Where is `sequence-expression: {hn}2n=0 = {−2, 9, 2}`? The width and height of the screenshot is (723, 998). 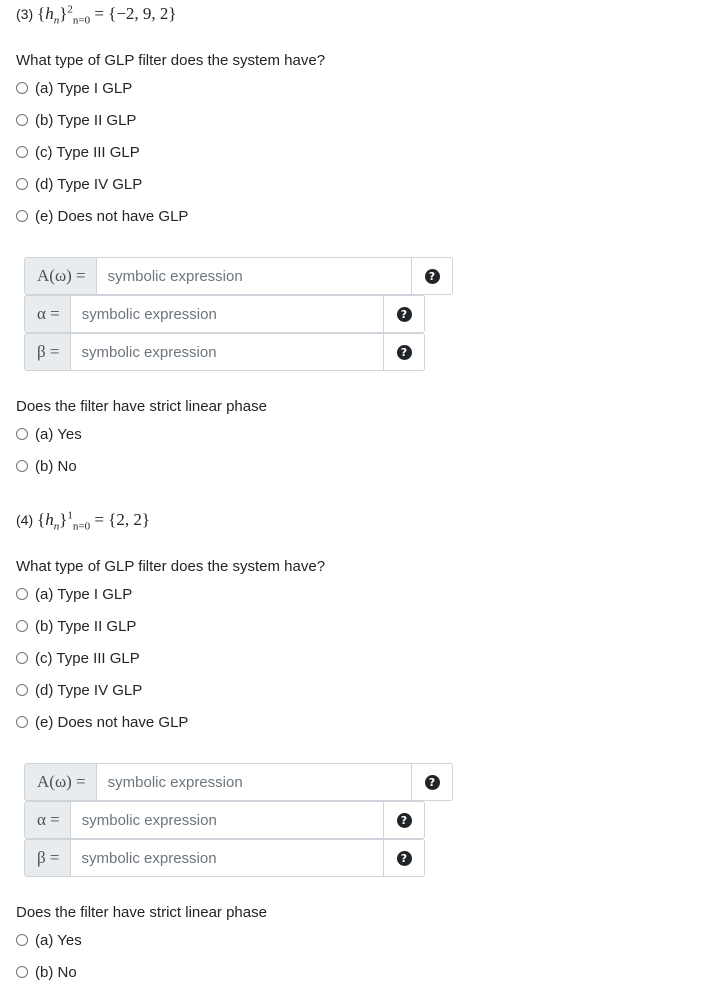
sequence-expression: {hn}2n=0 = {−2, 9, 2} is located at coordinates (107, 15).